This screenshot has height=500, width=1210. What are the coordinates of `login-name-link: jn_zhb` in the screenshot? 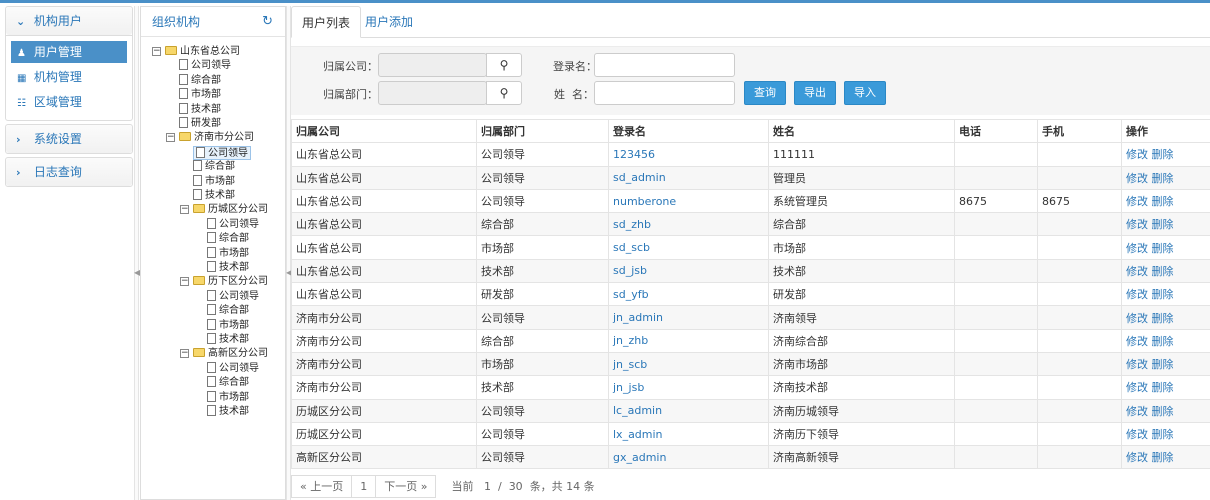 It's located at (688, 340).